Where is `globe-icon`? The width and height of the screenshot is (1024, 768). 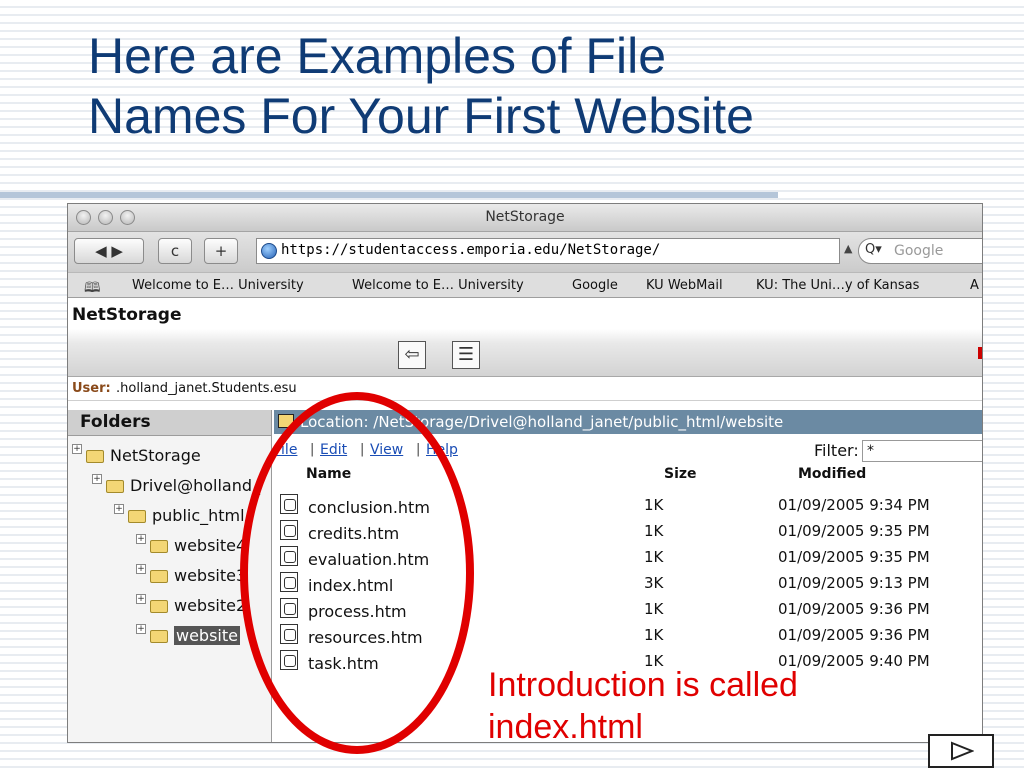
globe-icon is located at coordinates (269, 251).